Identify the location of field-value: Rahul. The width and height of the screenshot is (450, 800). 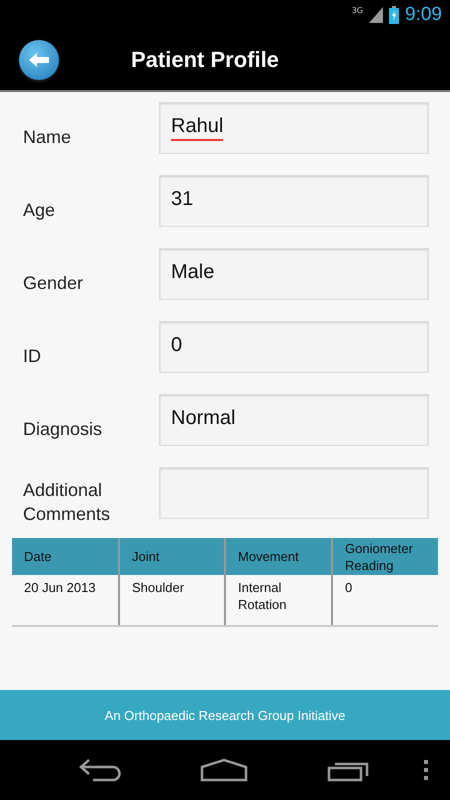
(197, 127).